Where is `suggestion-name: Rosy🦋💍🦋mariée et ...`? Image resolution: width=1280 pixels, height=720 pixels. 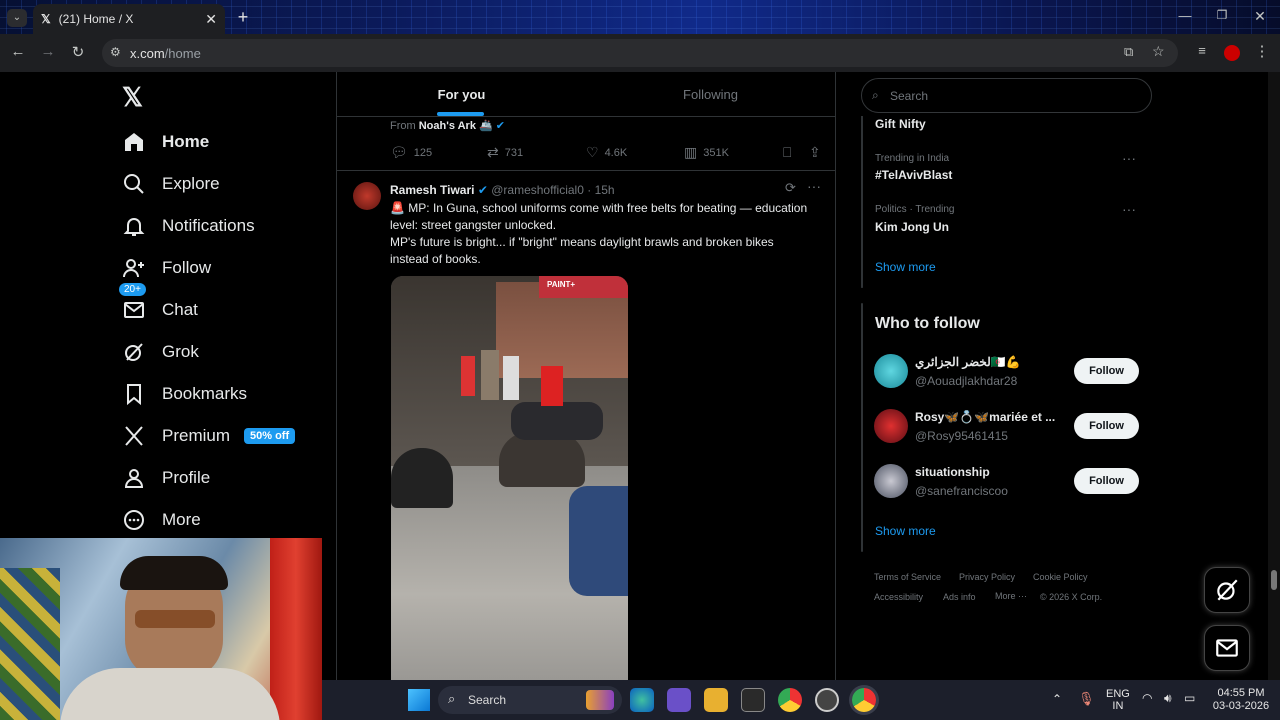
suggestion-name: Rosy🦋💍🦋mariée et ... is located at coordinates (990, 417).